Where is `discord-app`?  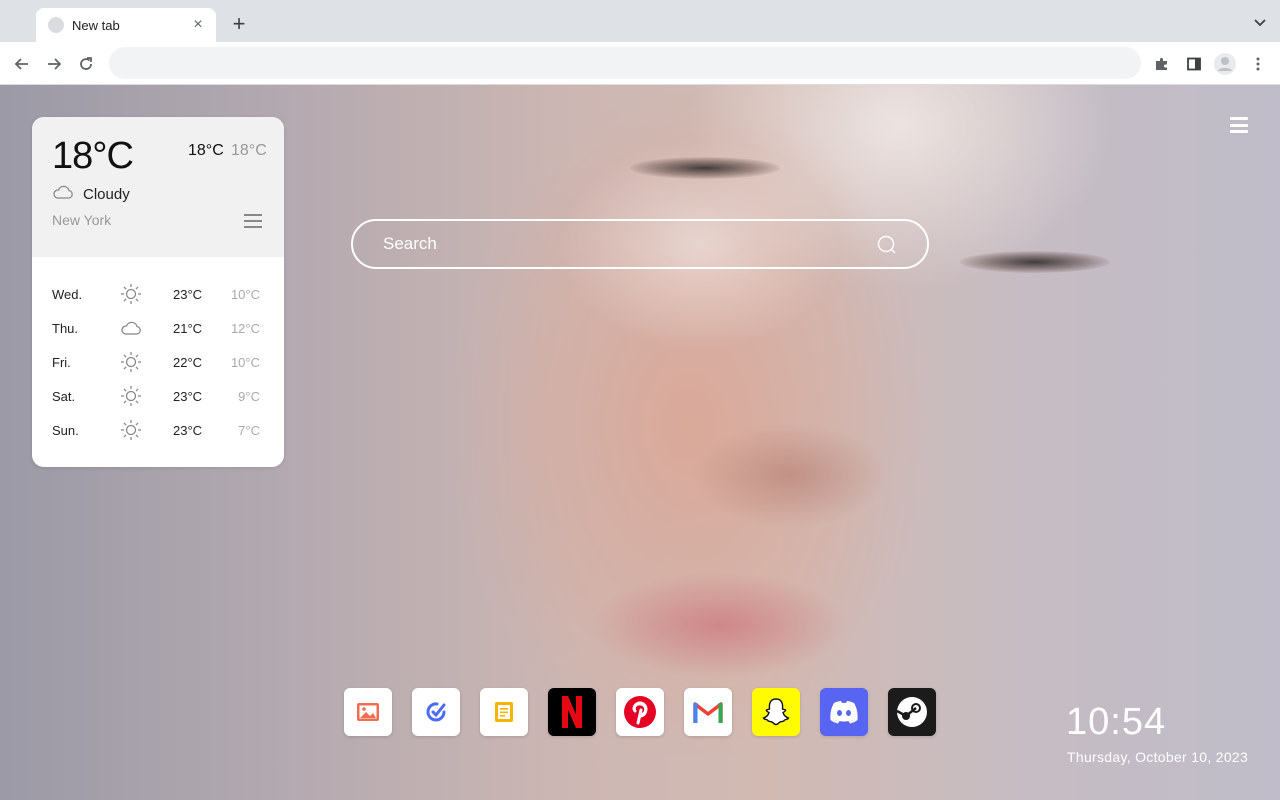 discord-app is located at coordinates (844, 712).